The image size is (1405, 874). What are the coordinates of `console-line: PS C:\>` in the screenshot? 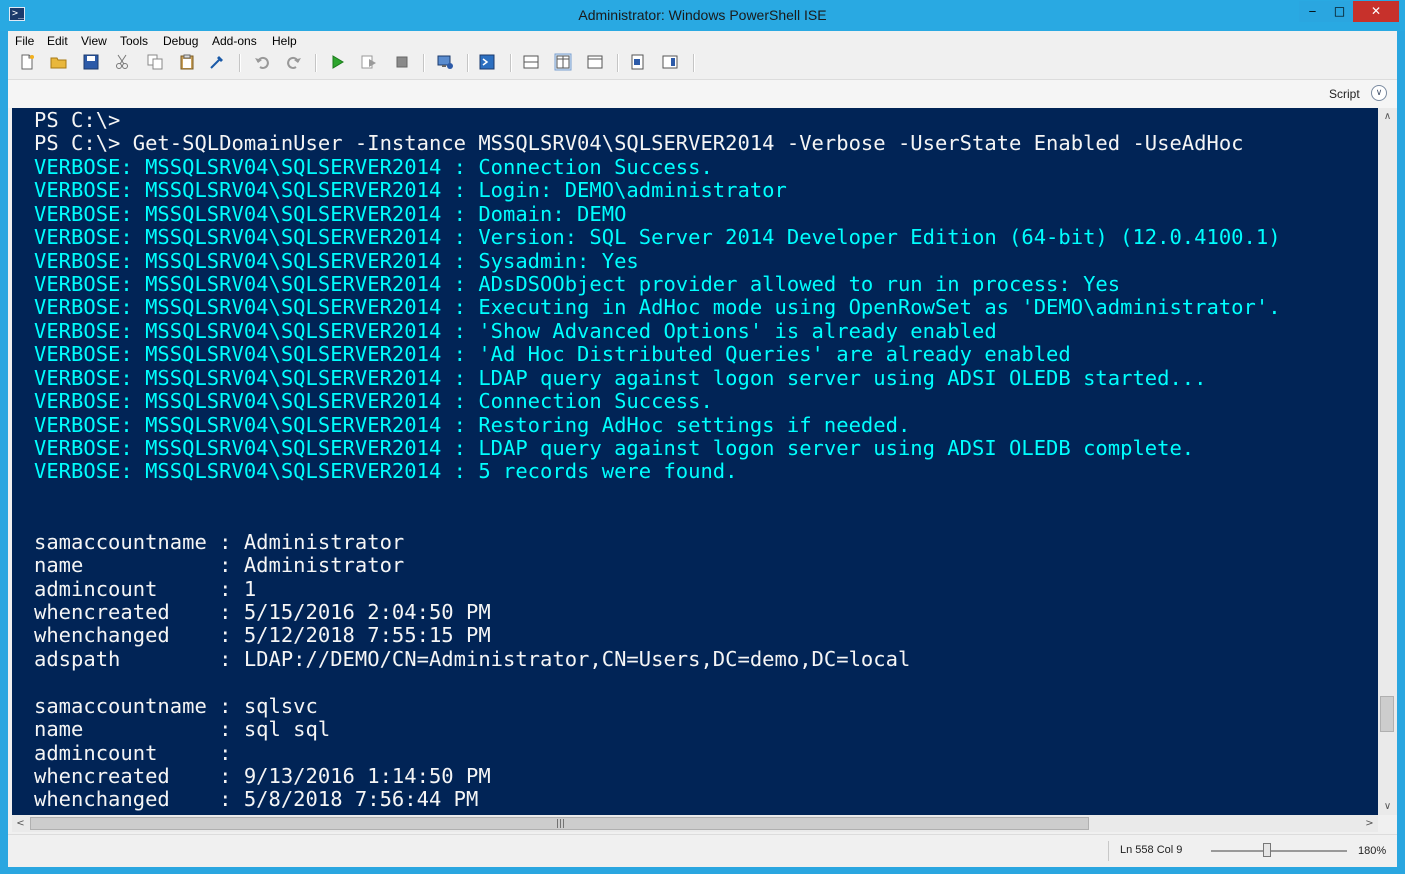 It's located at (77, 120).